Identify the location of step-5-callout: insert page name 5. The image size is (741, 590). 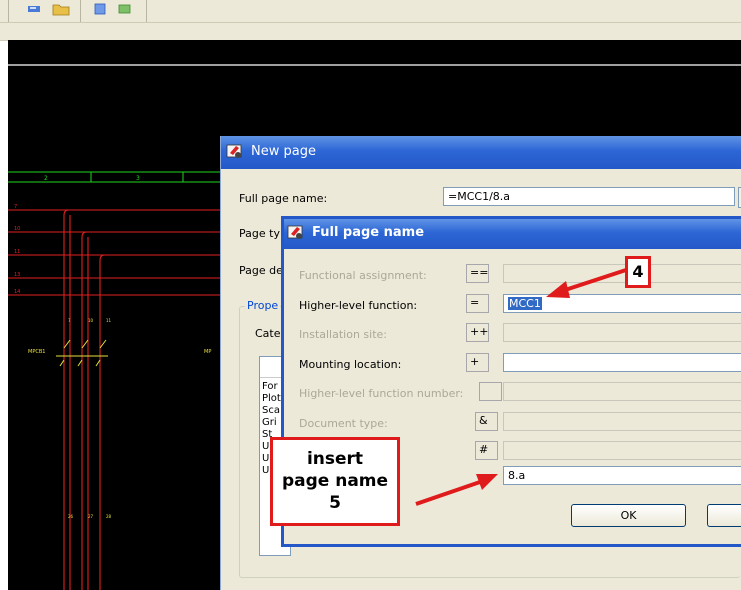
(335, 481).